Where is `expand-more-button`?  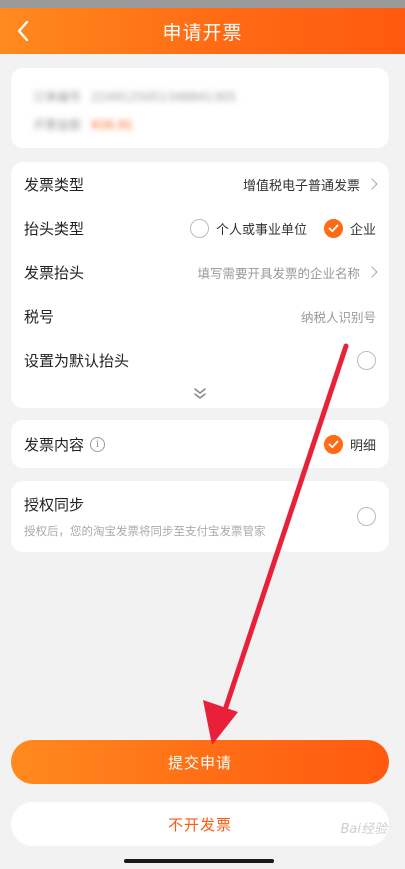
expand-more-button is located at coordinates (200, 394).